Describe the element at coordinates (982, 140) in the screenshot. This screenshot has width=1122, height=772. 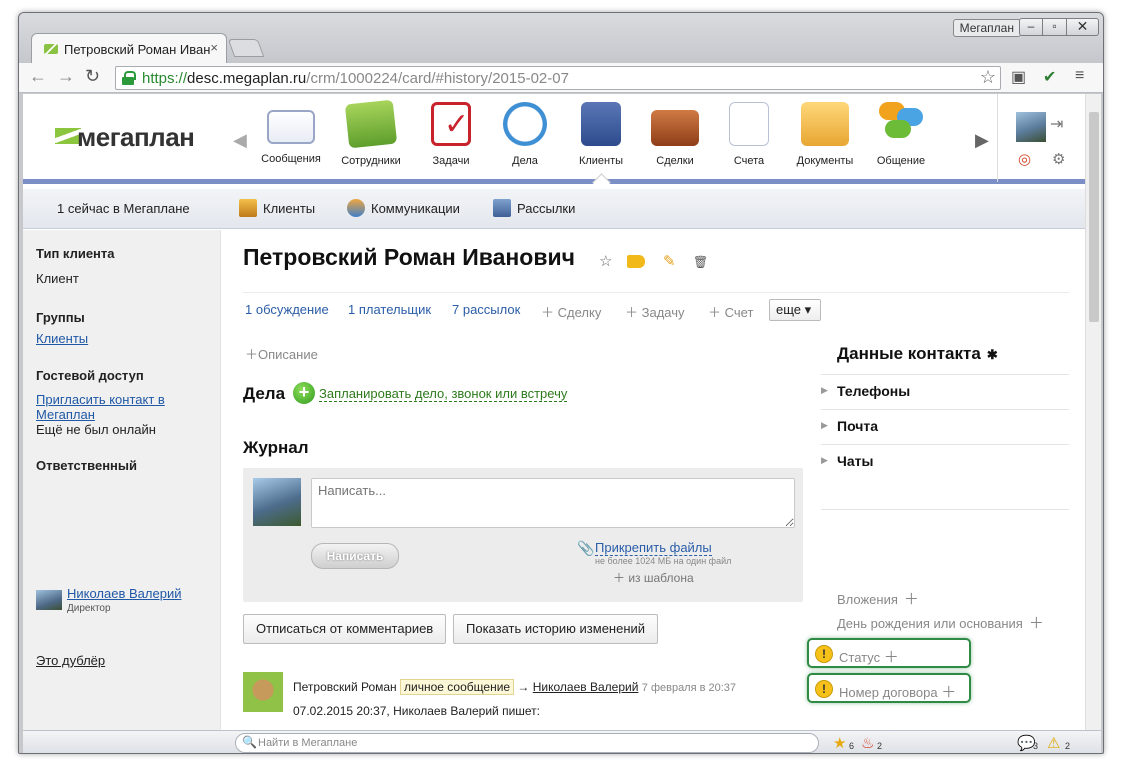
I see `nav-scroll-right-icon: ▶` at that location.